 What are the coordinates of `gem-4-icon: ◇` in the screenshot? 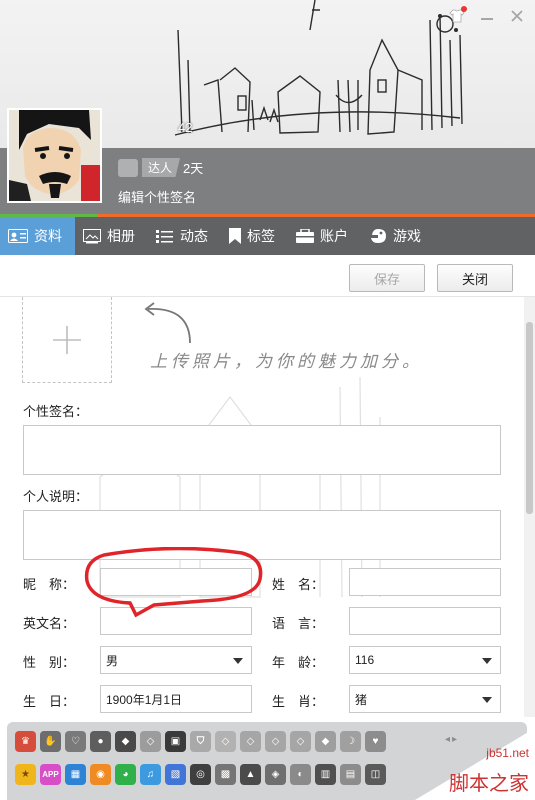 It's located at (300, 741).